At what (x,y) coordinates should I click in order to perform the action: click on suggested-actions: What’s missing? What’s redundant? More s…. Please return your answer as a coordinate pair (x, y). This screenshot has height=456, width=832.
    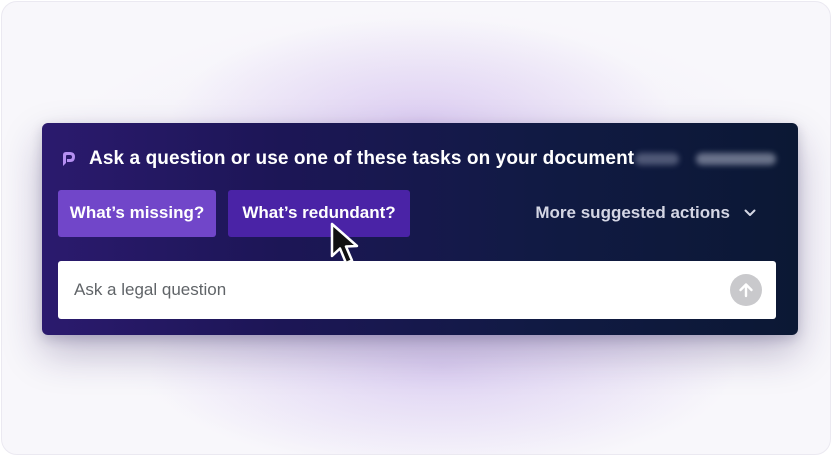
    Looking at the image, I should click on (419, 213).